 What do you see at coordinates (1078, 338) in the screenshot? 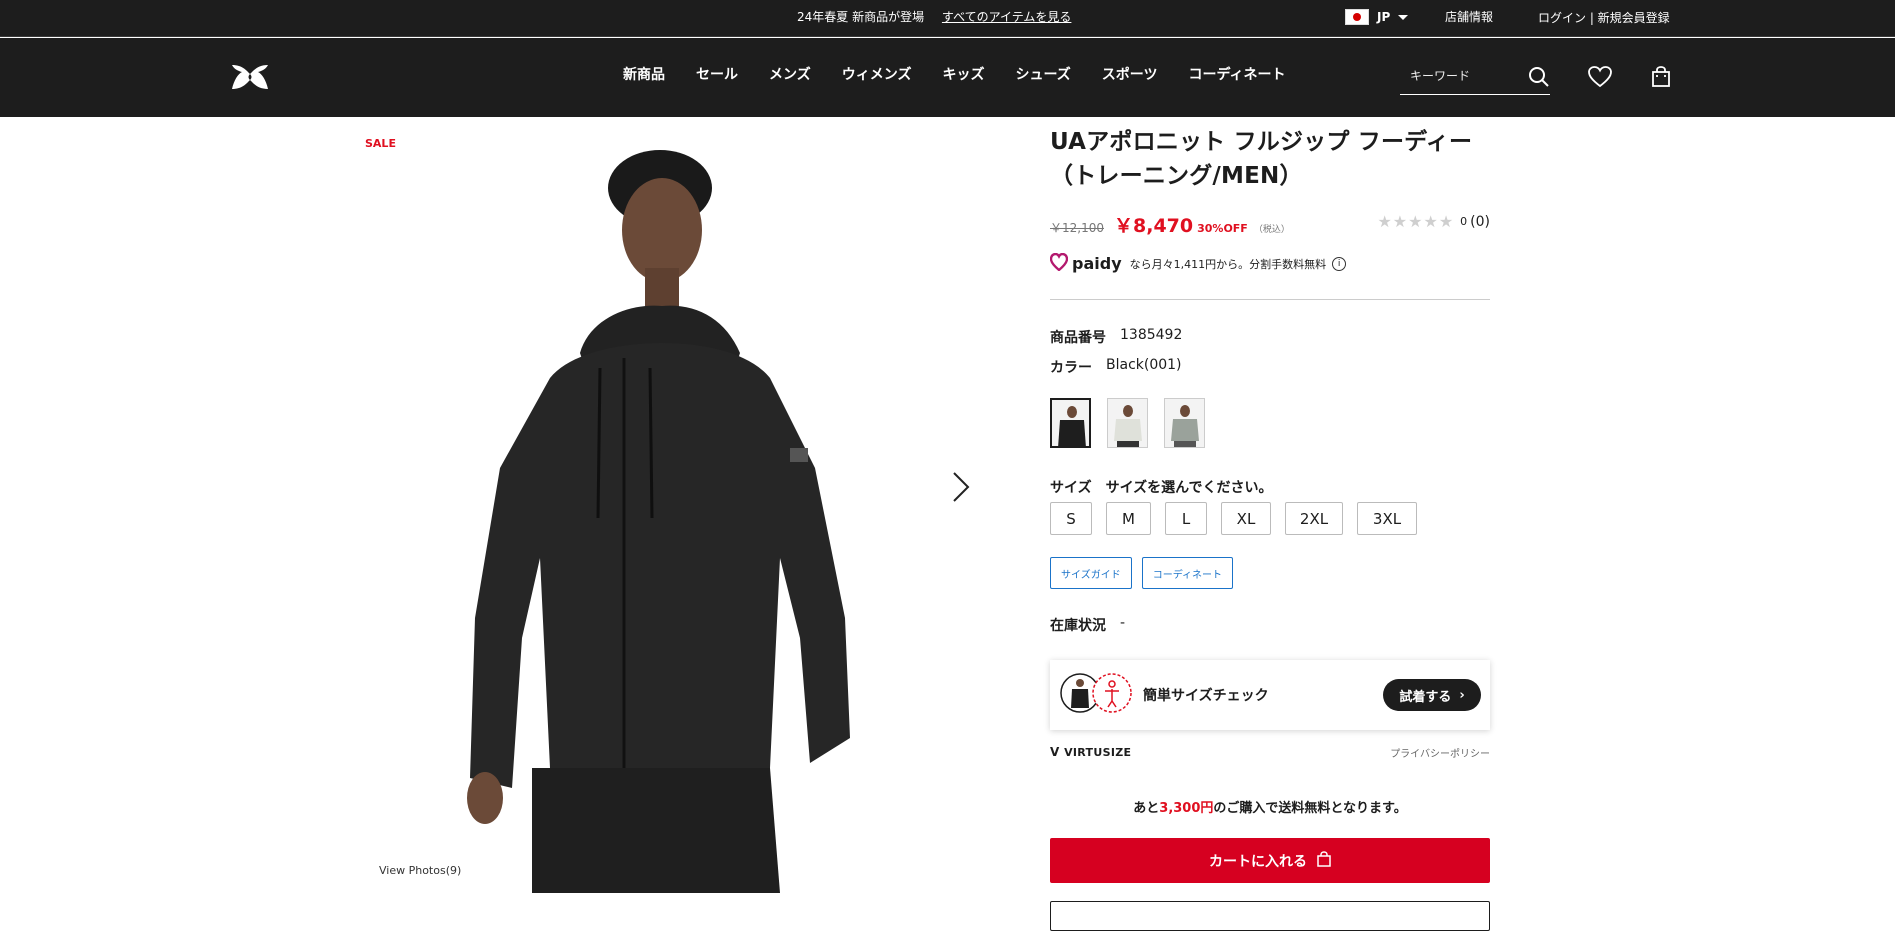
I see `sku-label: 商品番号` at bounding box center [1078, 338].